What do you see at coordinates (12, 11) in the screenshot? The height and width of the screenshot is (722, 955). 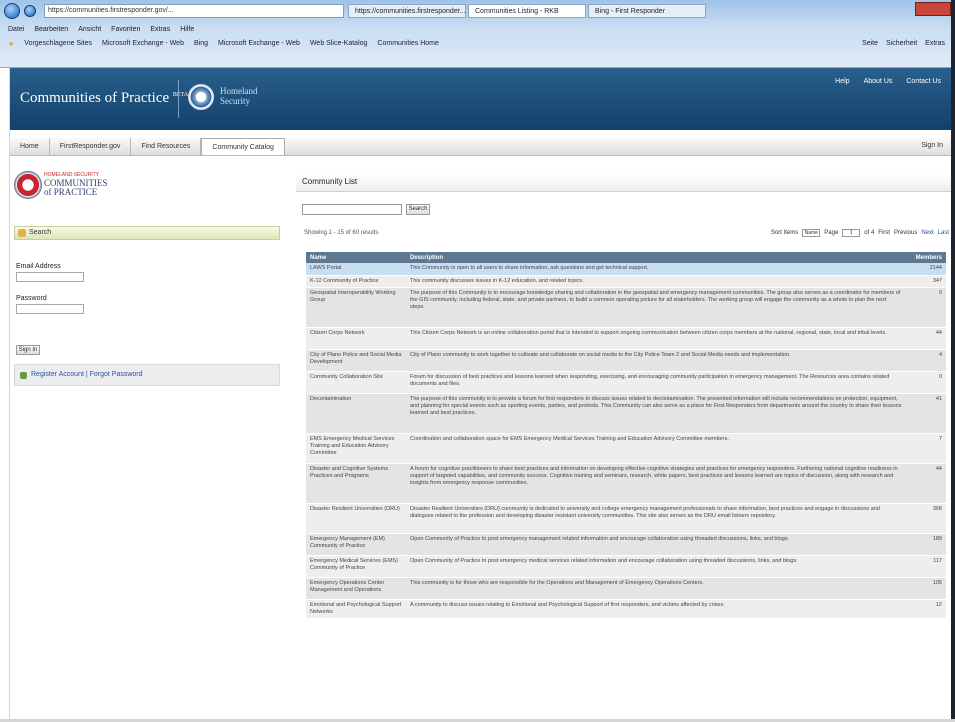 I see `back-button` at bounding box center [12, 11].